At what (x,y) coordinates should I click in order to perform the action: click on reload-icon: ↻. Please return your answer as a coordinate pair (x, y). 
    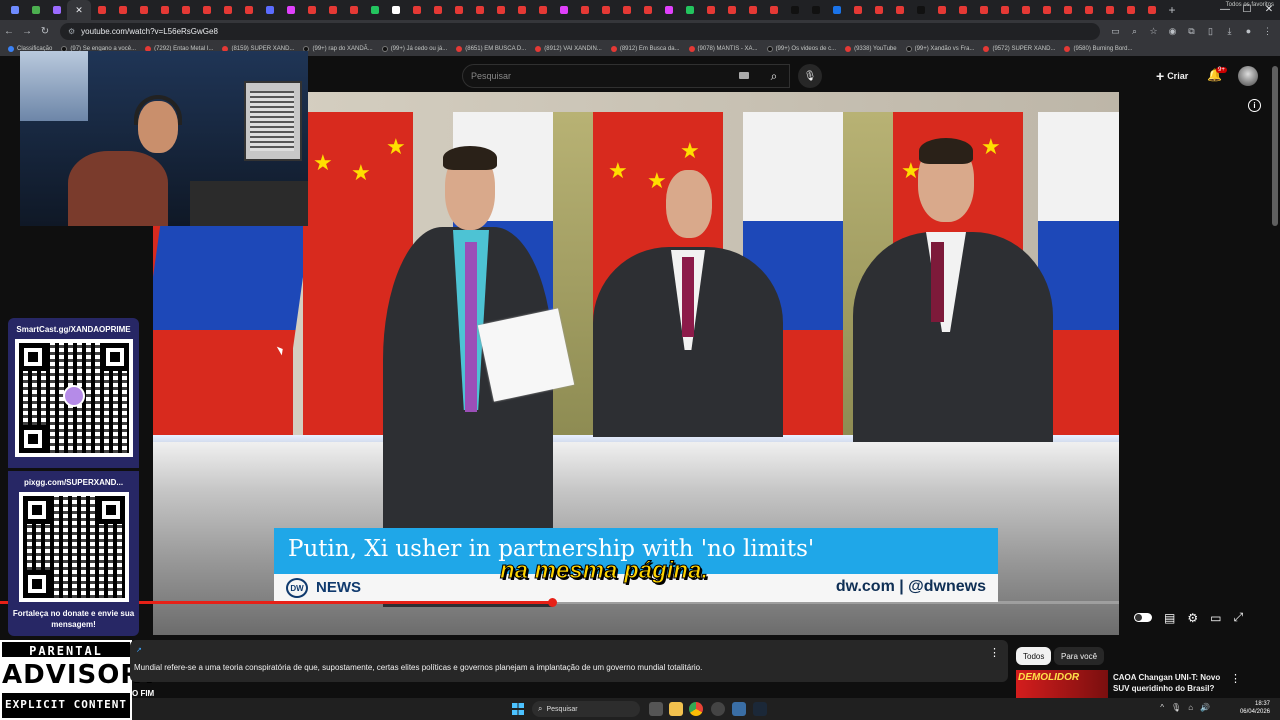
    Looking at the image, I should click on (45, 31).